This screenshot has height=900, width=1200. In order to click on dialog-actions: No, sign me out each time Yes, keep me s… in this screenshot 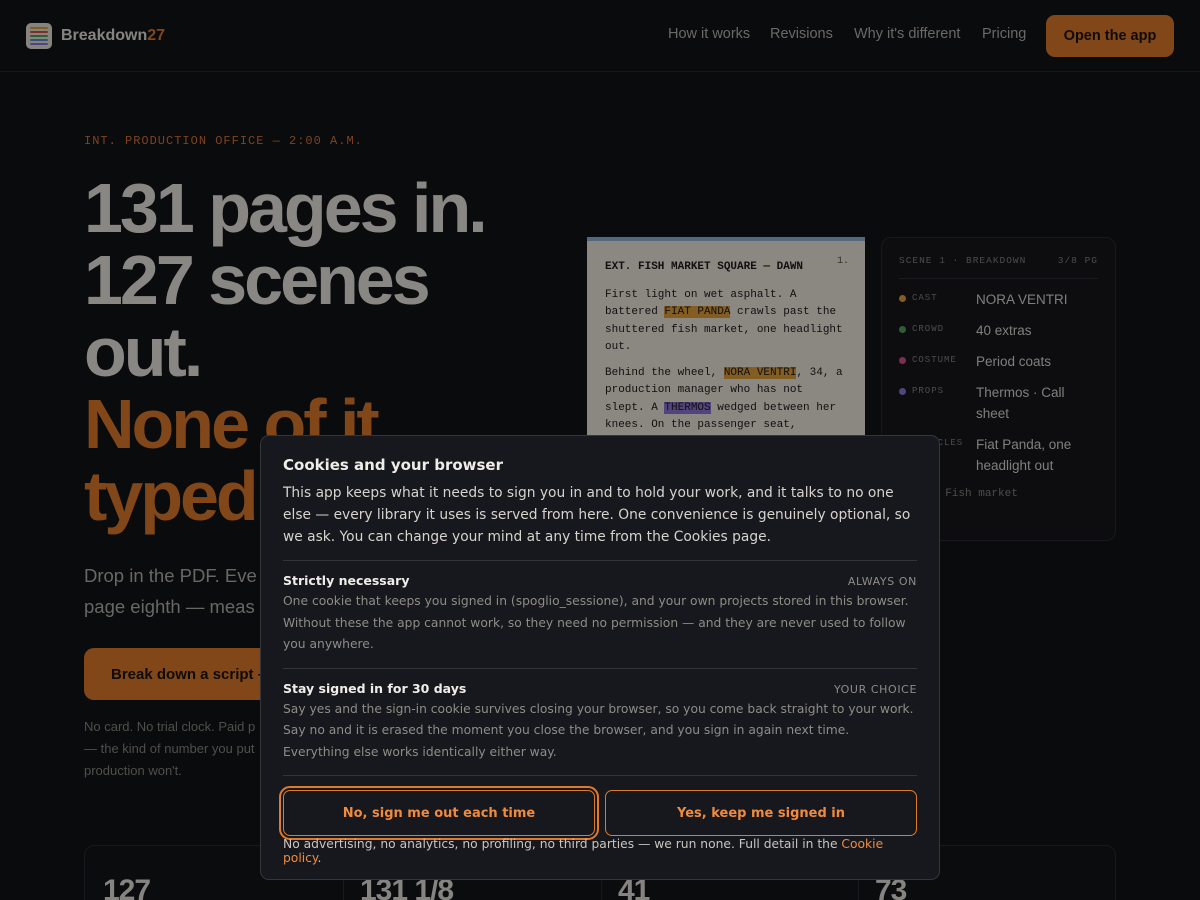, I will do `click(598, 807)`.